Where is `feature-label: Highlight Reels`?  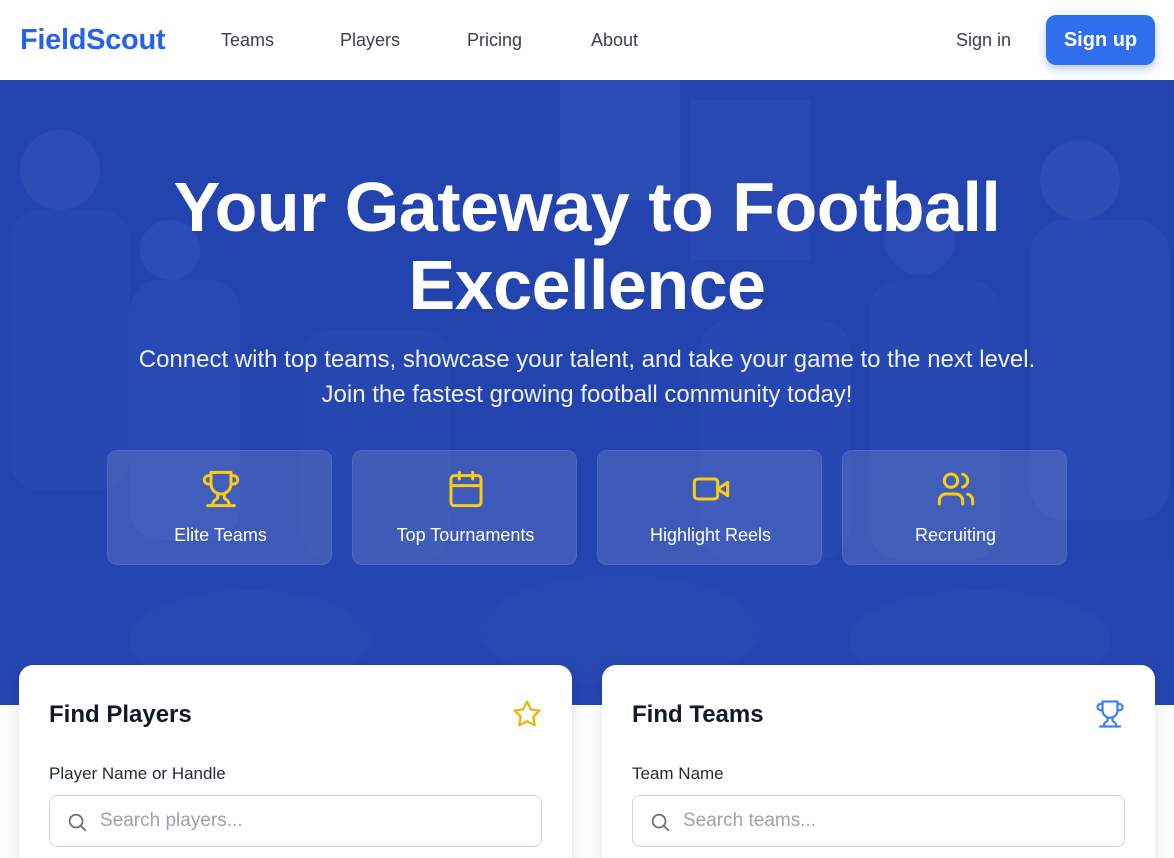
feature-label: Highlight Reels is located at coordinates (710, 535).